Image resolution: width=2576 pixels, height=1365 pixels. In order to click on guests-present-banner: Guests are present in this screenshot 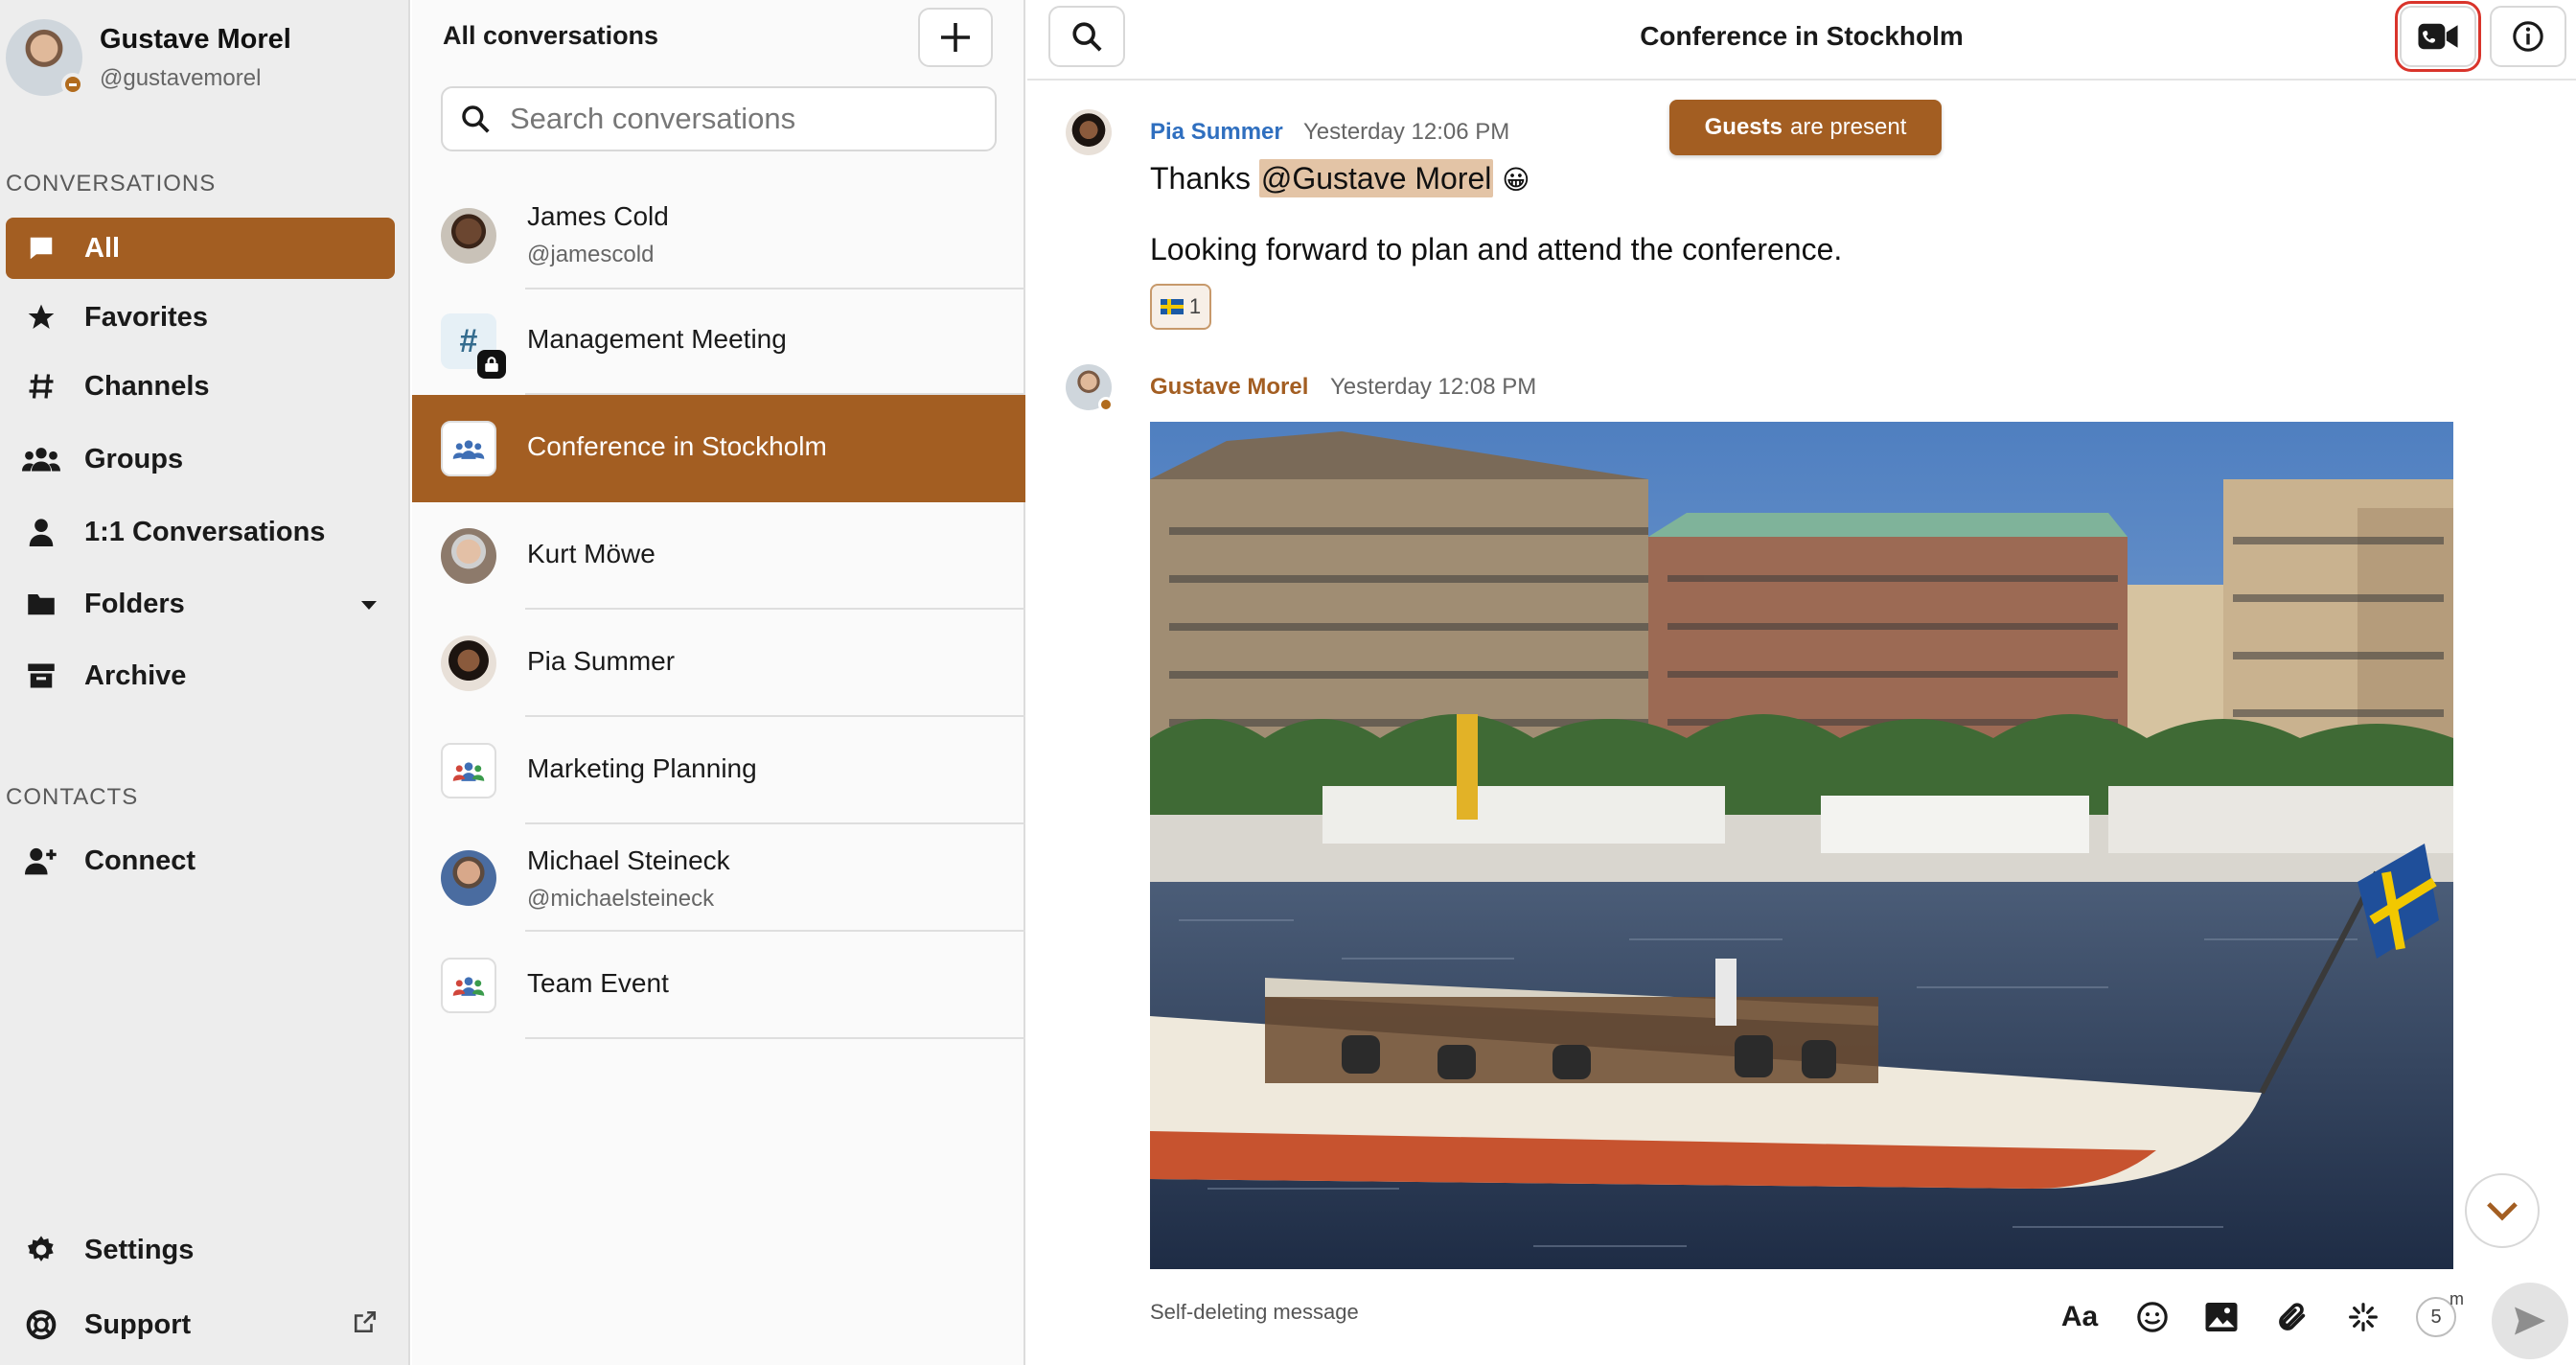, I will do `click(1805, 128)`.